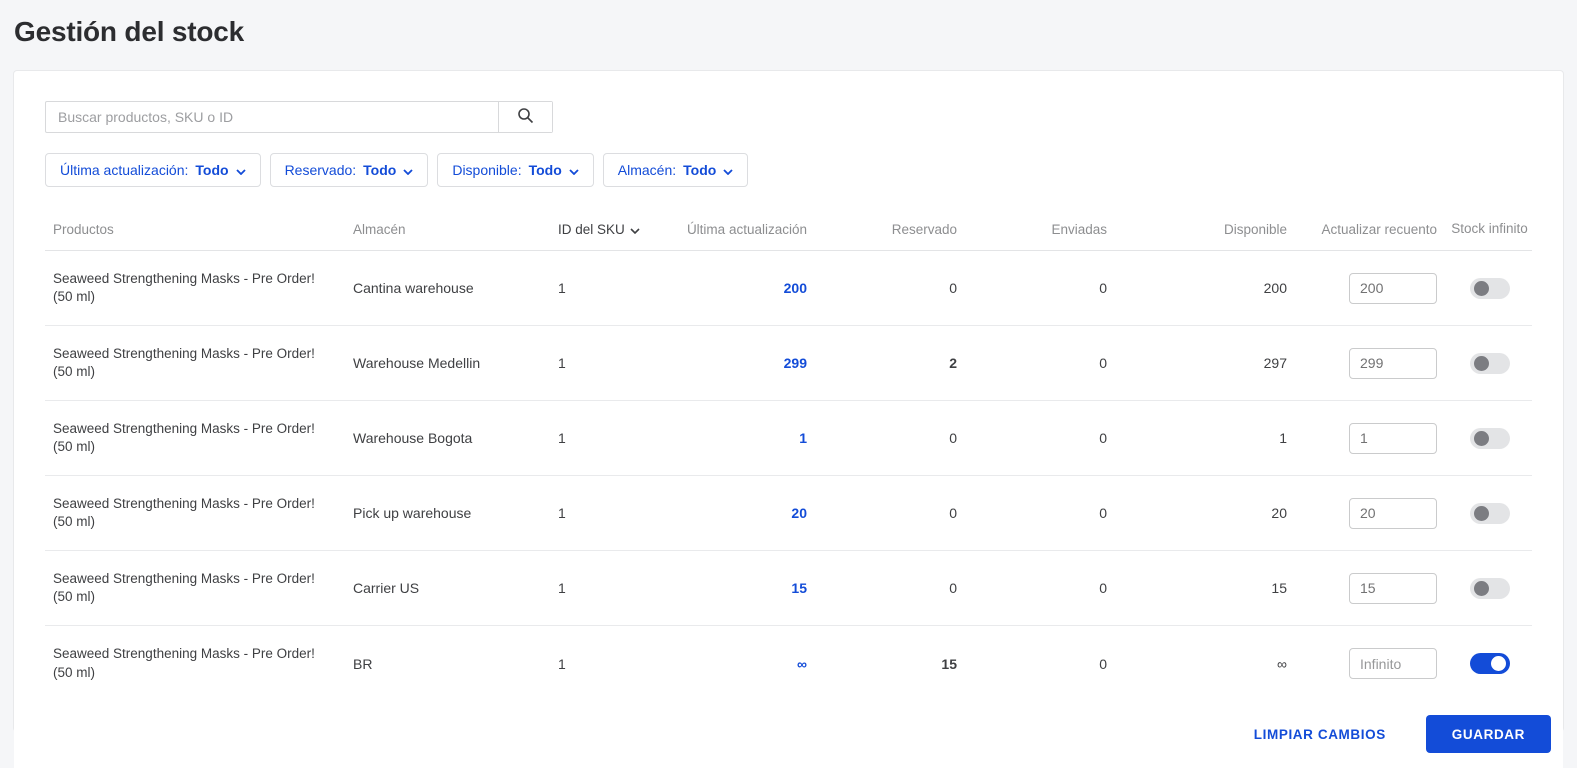 The height and width of the screenshot is (768, 1577). I want to click on available-value: 1, so click(1283, 438).